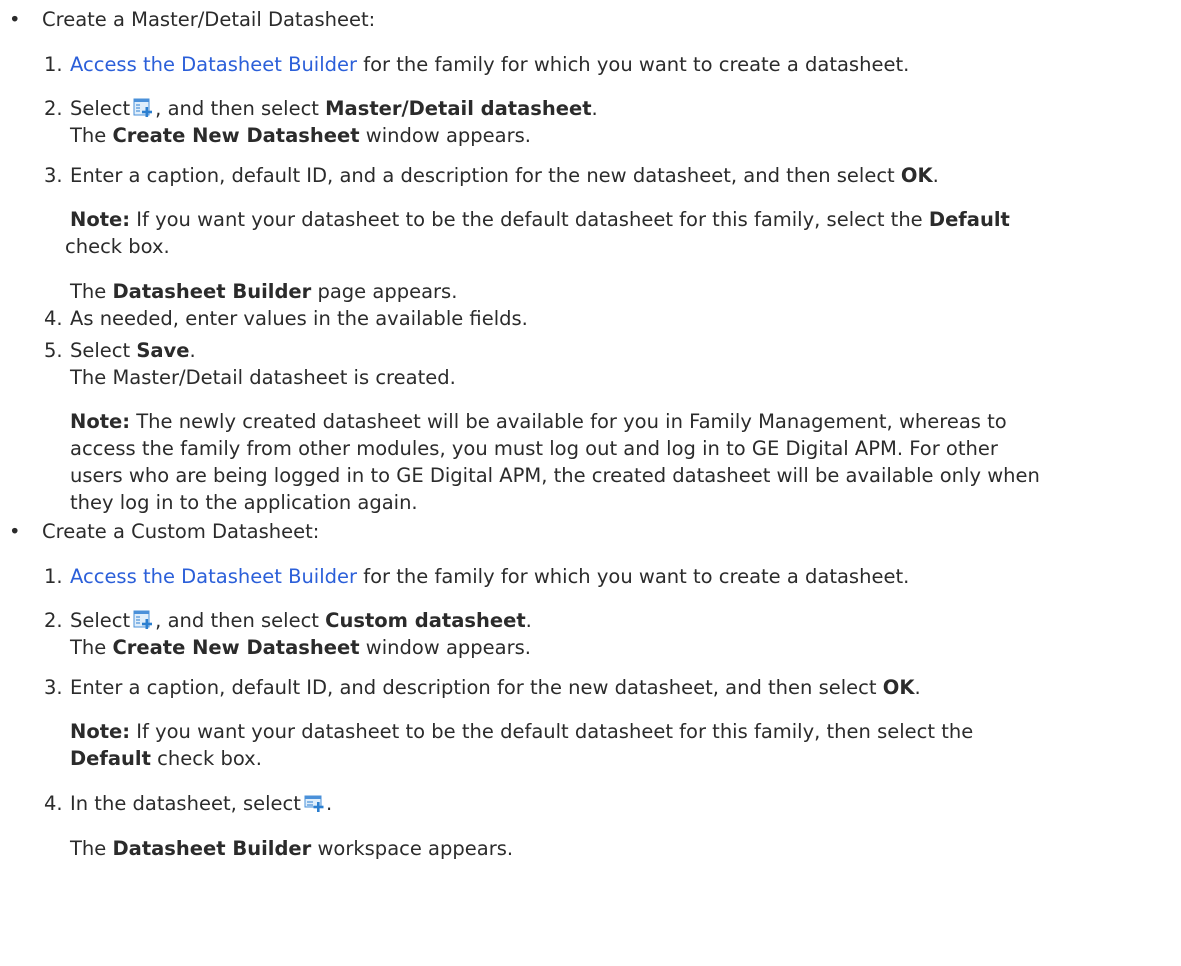  Describe the element at coordinates (120, 350) in the screenshot. I see `step-select-save: 5. Select Save.` at that location.